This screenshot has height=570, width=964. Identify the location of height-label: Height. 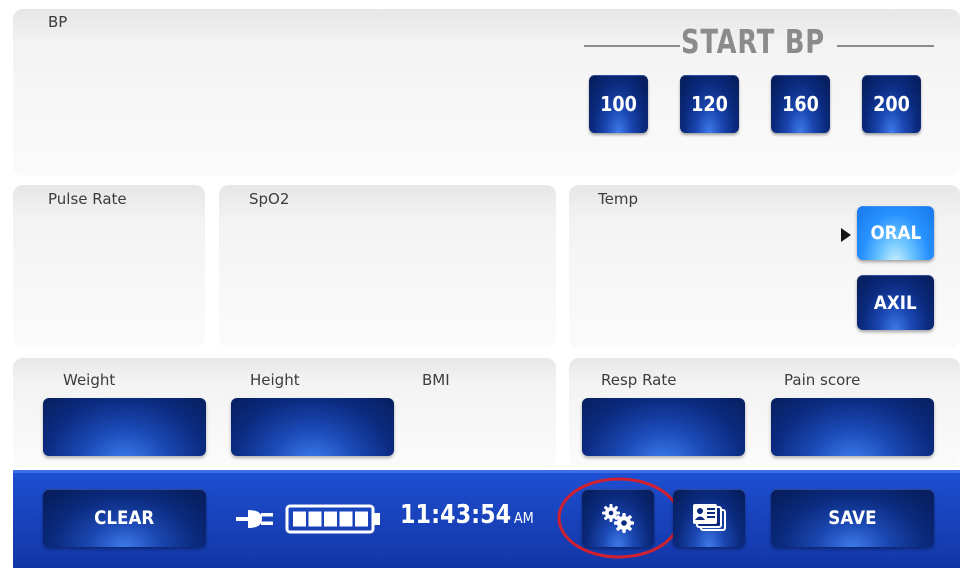
(275, 380).